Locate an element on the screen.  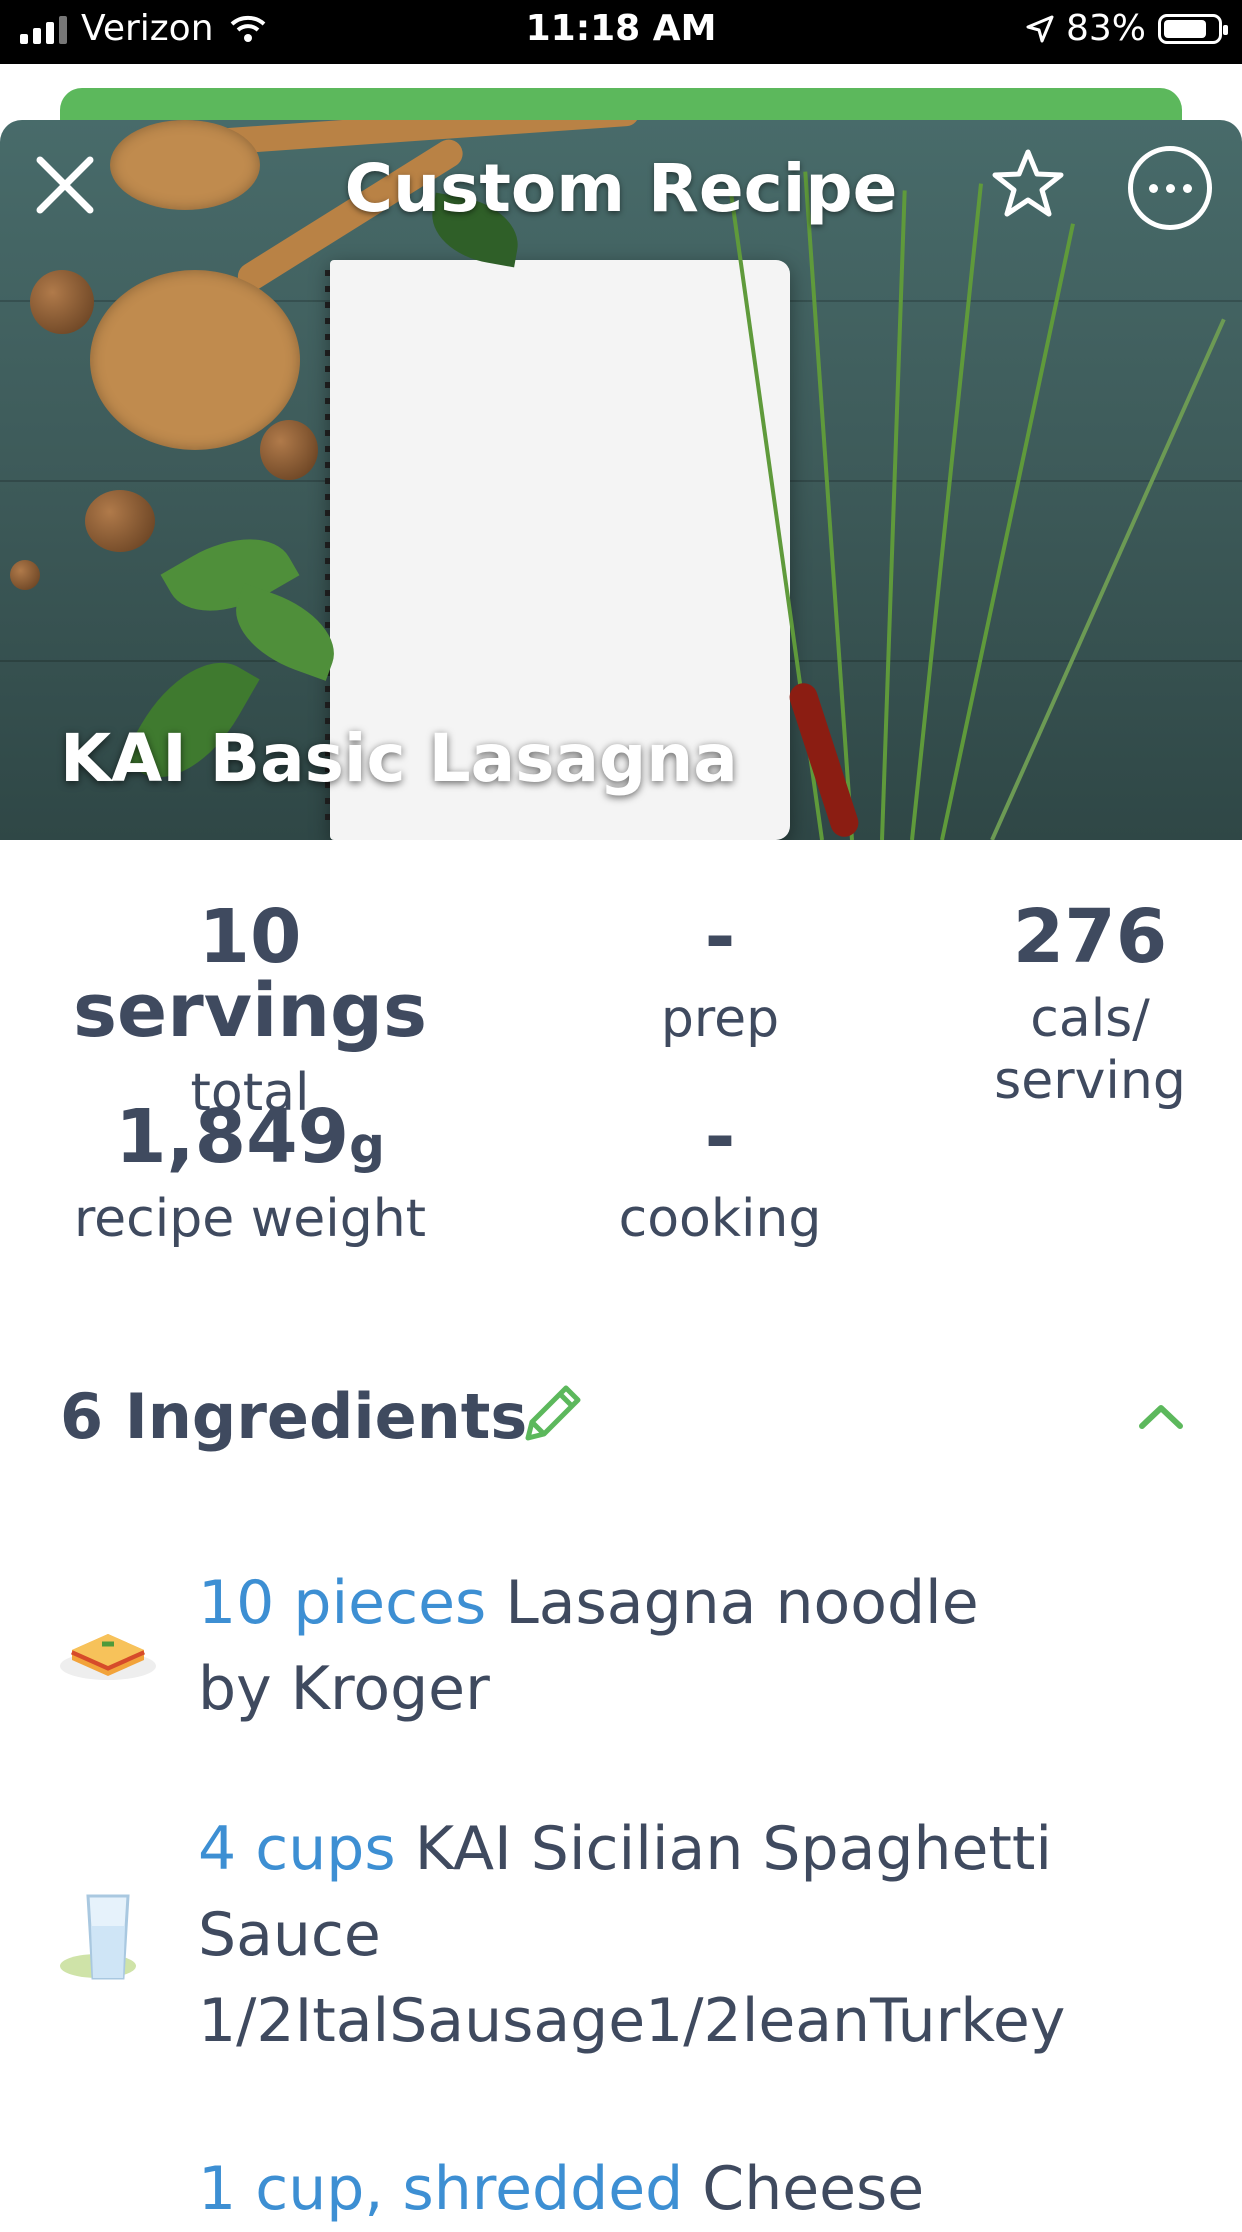
weight-label: recipe weight is located at coordinates (250, 1219).